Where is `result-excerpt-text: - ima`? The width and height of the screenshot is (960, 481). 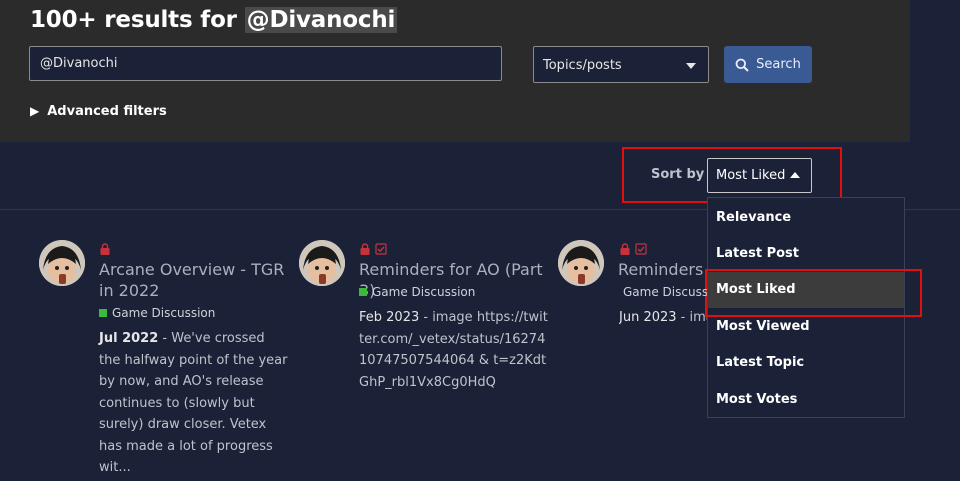
result-excerpt-text: - ima is located at coordinates (693, 317).